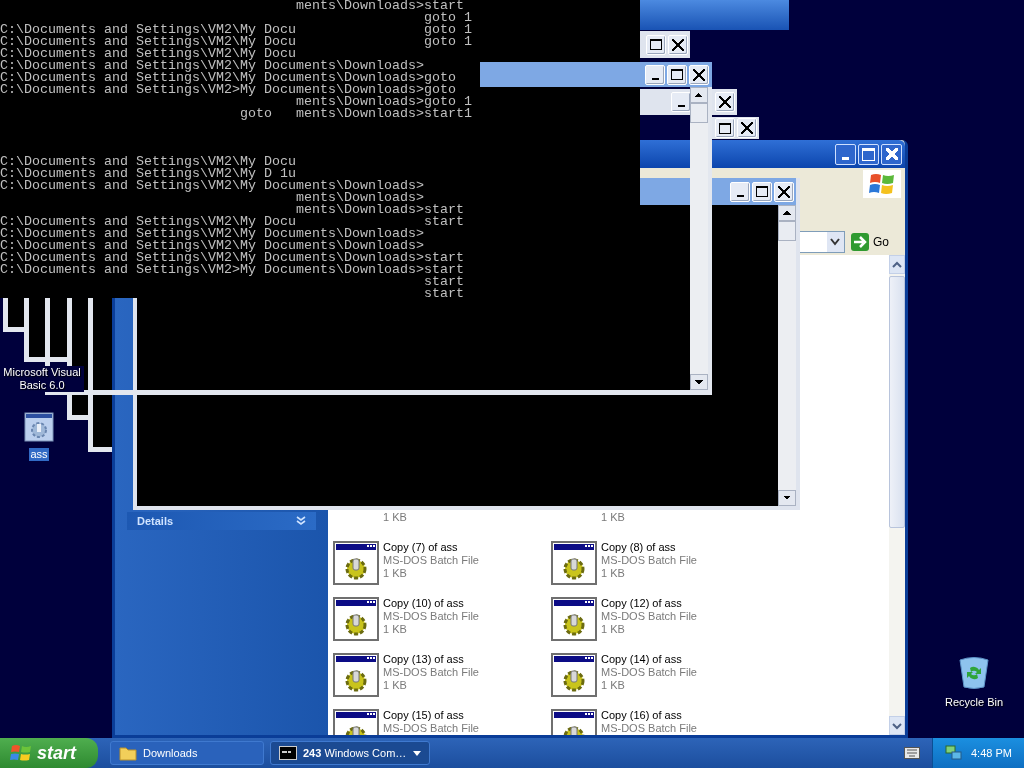  What do you see at coordinates (187, 753) in the screenshot?
I see `taskbar-button: Downloads` at bounding box center [187, 753].